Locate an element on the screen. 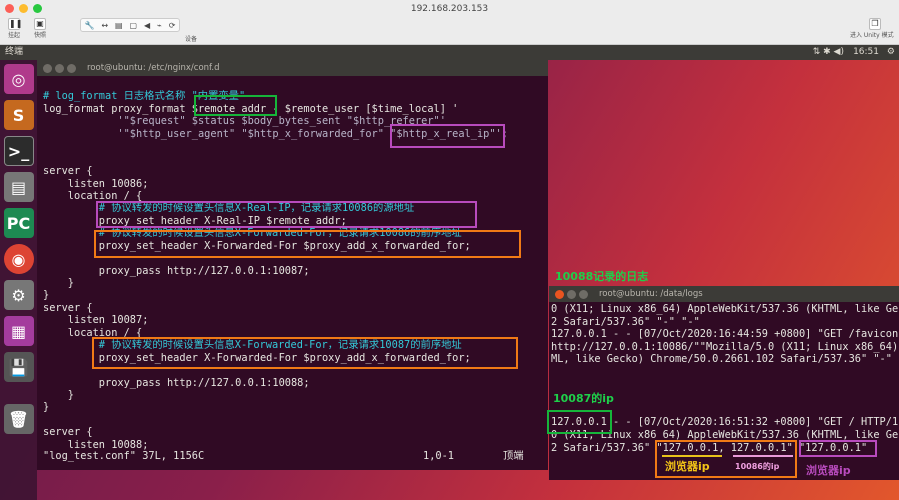 The width and height of the screenshot is (899, 500). annotation-10087-ip: 10087的ip is located at coordinates (583, 398).